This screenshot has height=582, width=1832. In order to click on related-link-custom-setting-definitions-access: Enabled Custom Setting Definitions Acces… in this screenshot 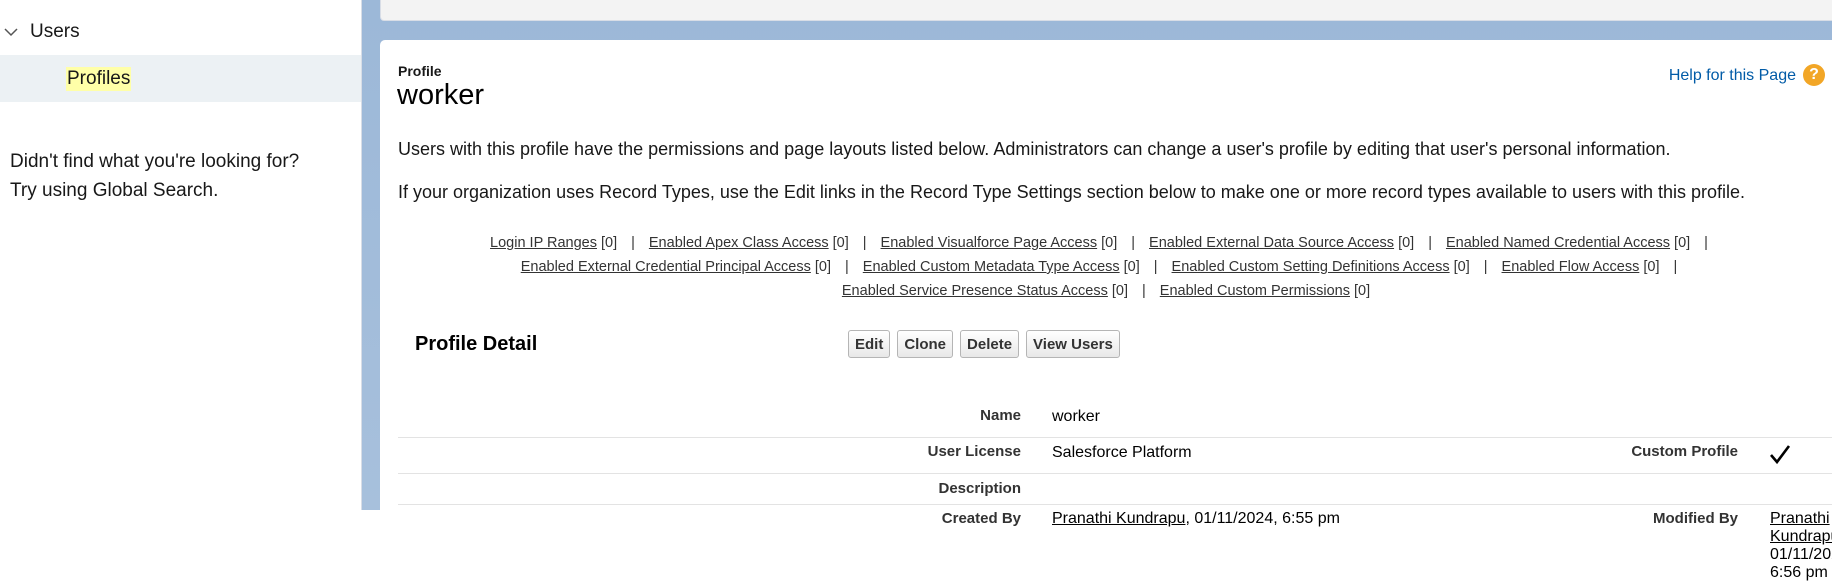, I will do `click(1311, 267)`.